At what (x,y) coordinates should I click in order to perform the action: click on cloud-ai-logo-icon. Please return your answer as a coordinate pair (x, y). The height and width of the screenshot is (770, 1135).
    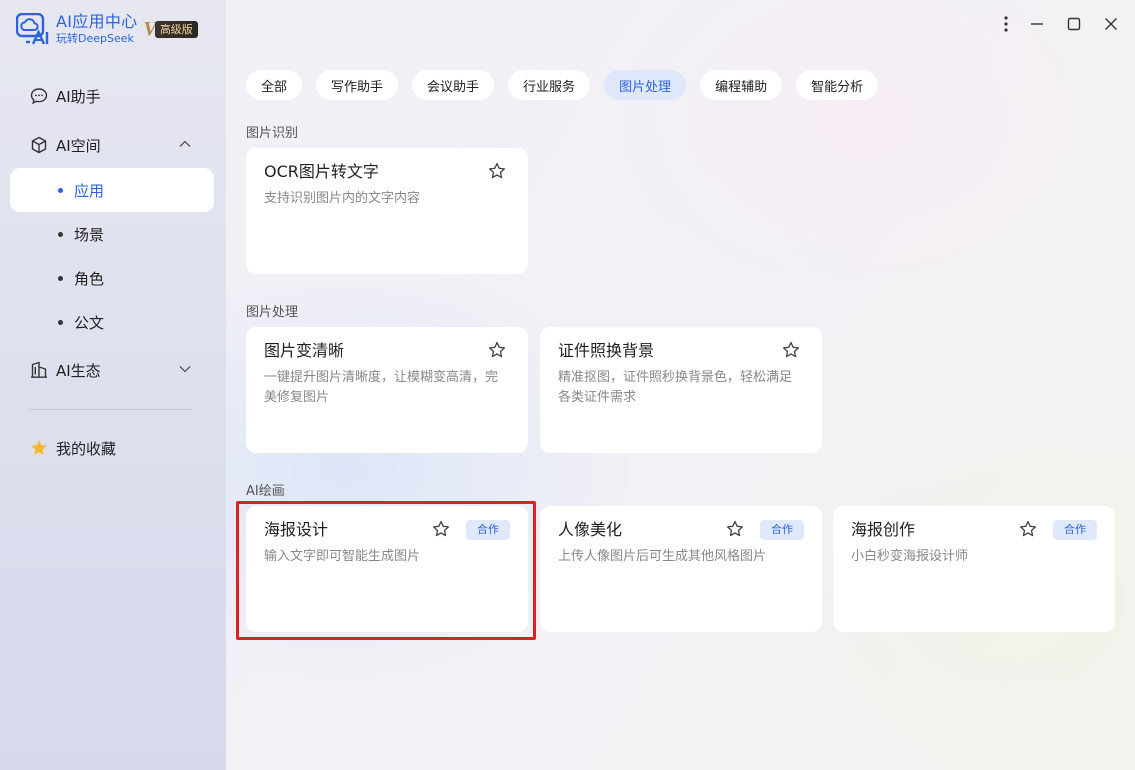
    Looking at the image, I should click on (33, 28).